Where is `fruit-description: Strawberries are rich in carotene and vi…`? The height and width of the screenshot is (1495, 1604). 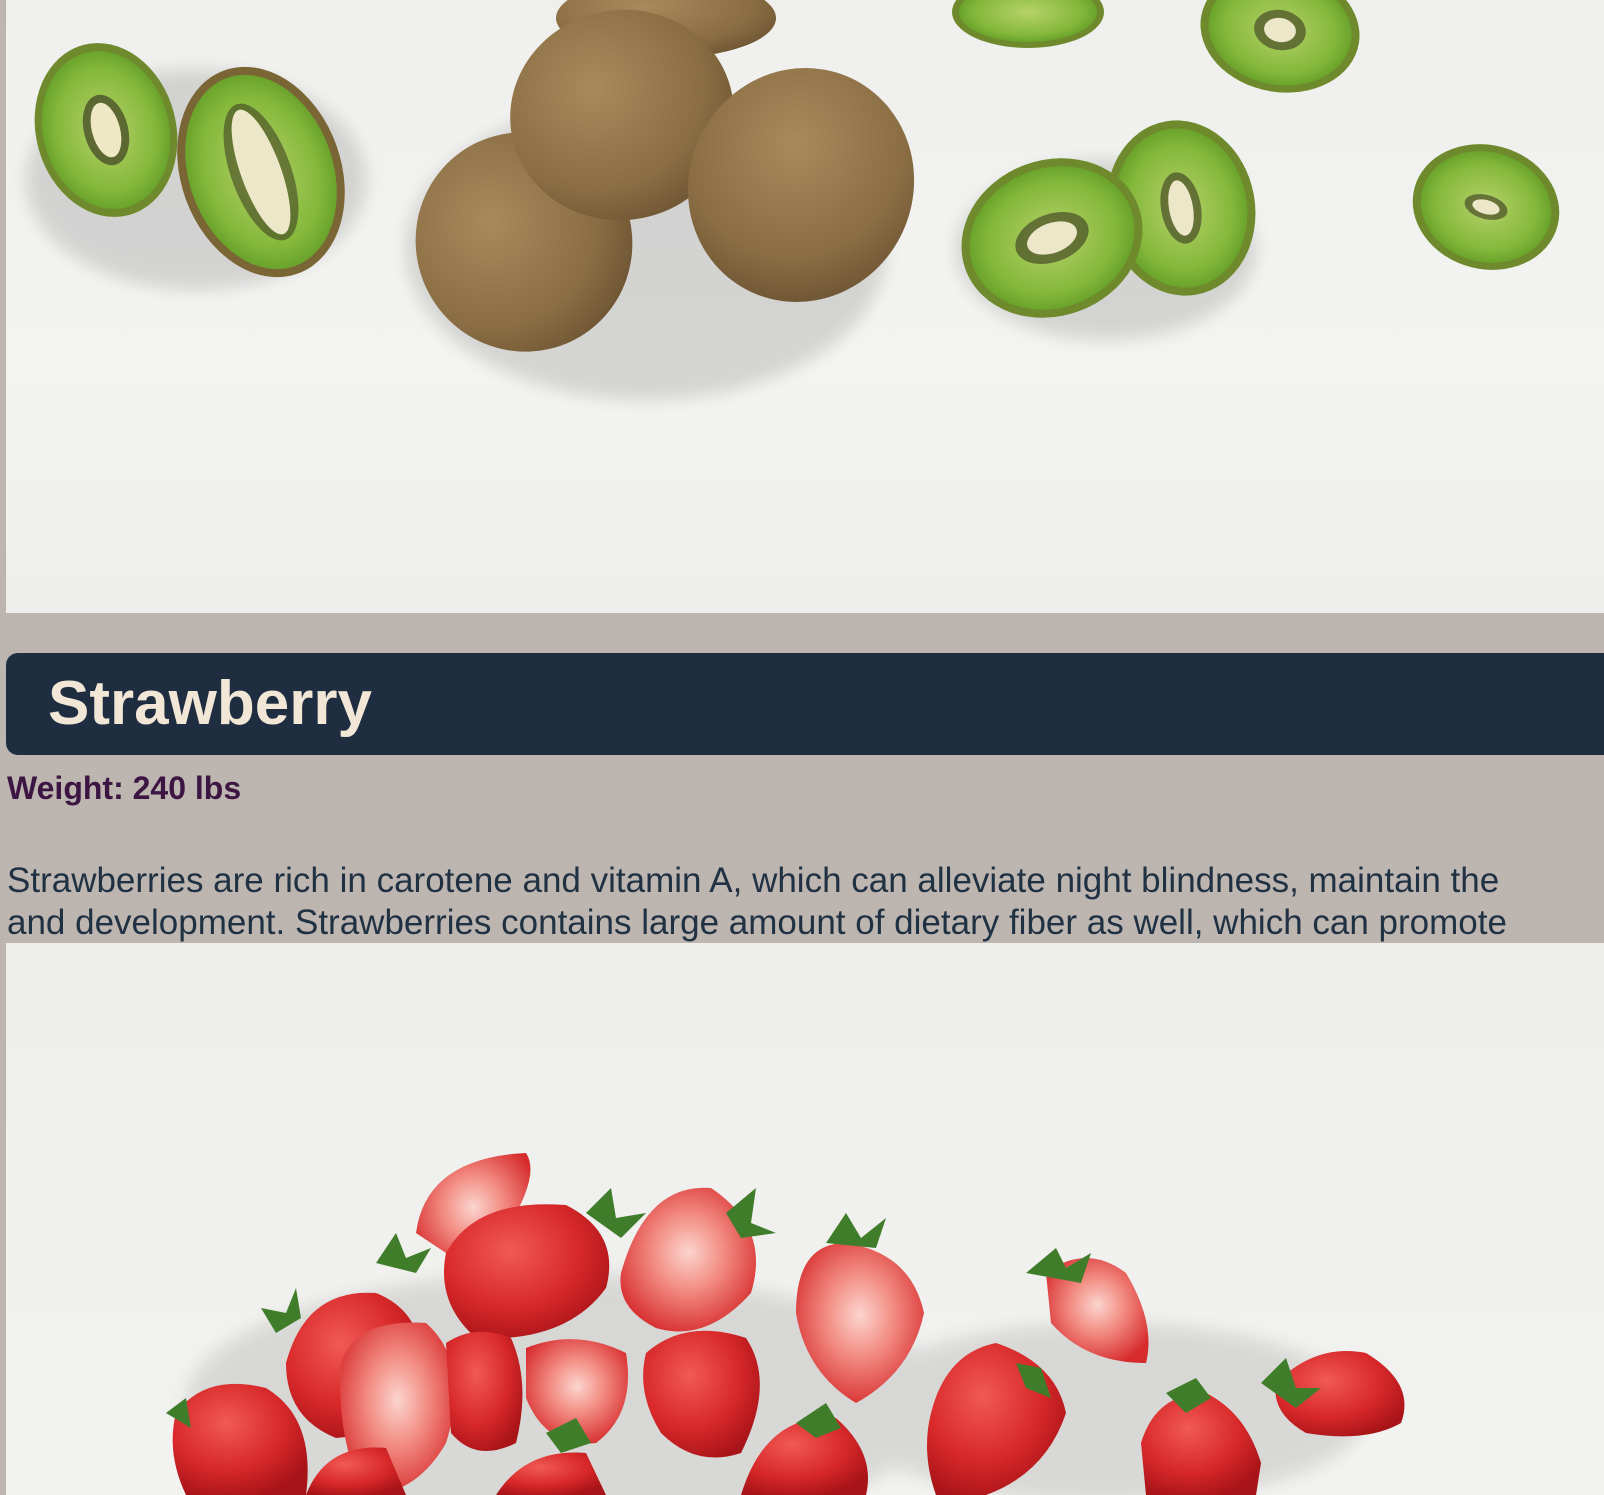
fruit-description: Strawberries are rich in carotene and vi… is located at coordinates (805, 902).